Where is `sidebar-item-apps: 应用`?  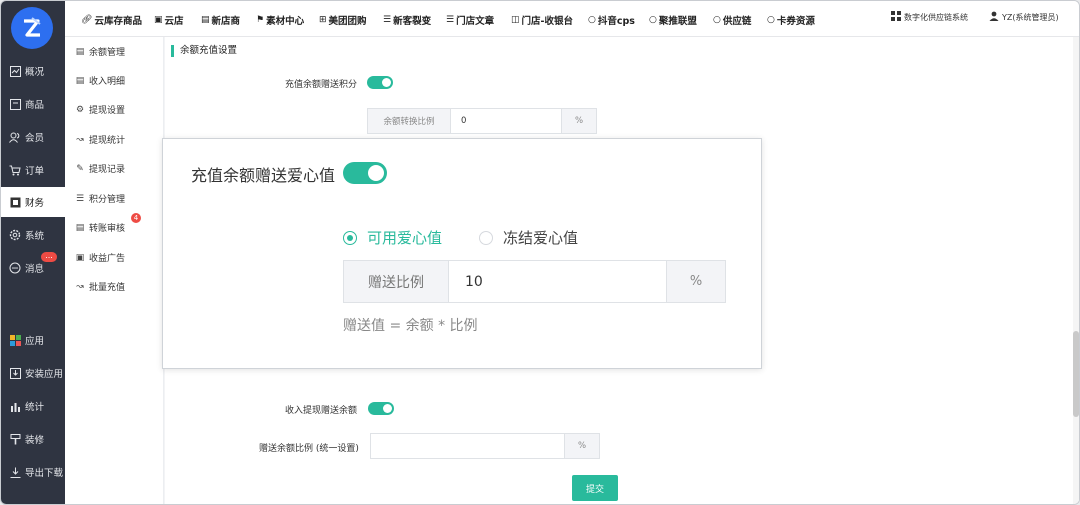
sidebar-item-apps: 应用 is located at coordinates (33, 340).